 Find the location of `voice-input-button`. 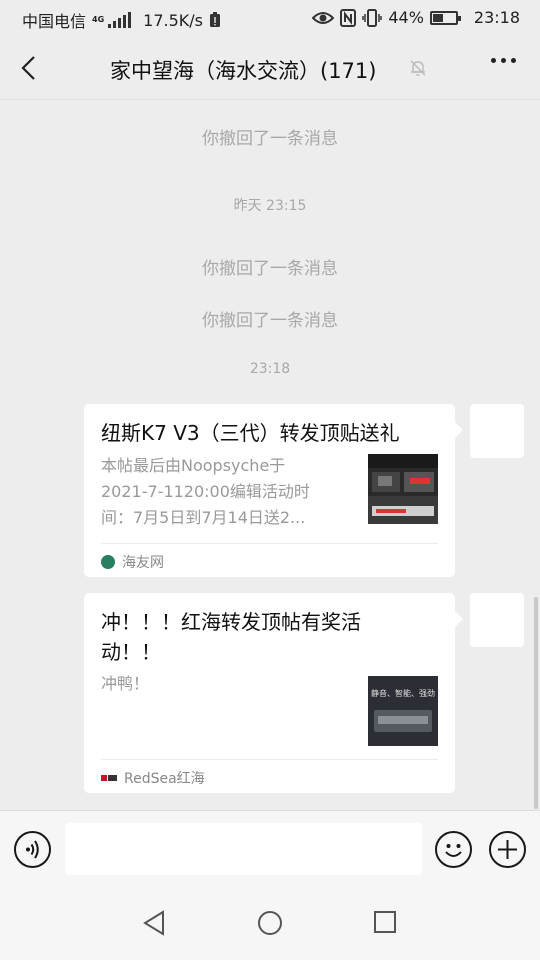

voice-input-button is located at coordinates (32, 849).